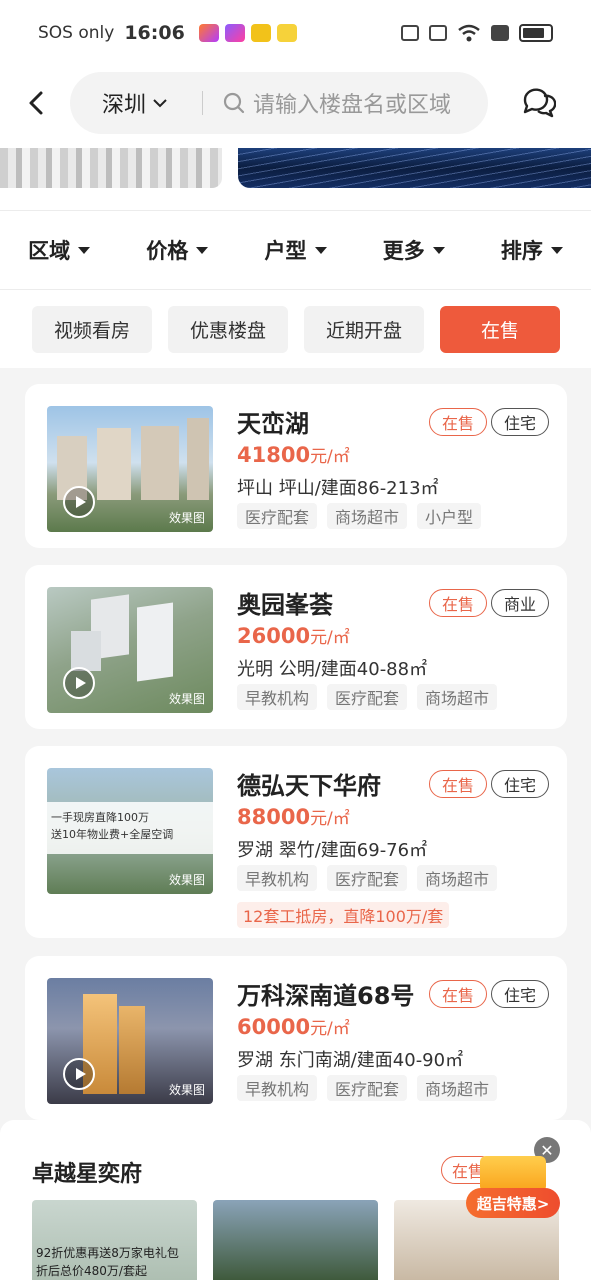 This screenshot has height=1280, width=591. What do you see at coordinates (273, 424) in the screenshot?
I see `listing-name: 天峦湖` at bounding box center [273, 424].